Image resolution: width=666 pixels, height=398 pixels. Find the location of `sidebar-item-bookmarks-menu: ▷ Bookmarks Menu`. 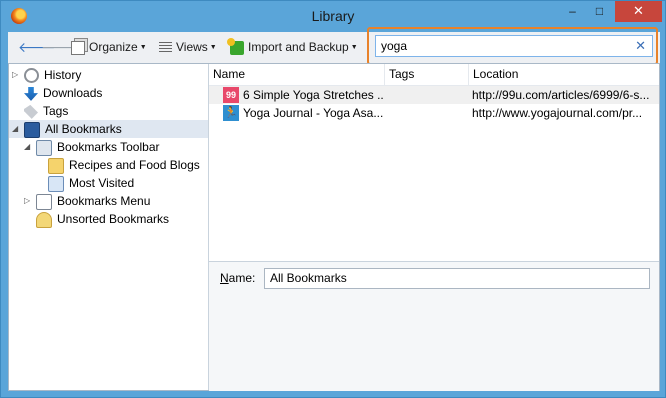

sidebar-item-bookmarks-menu: ▷ Bookmarks Menu is located at coordinates (108, 201).